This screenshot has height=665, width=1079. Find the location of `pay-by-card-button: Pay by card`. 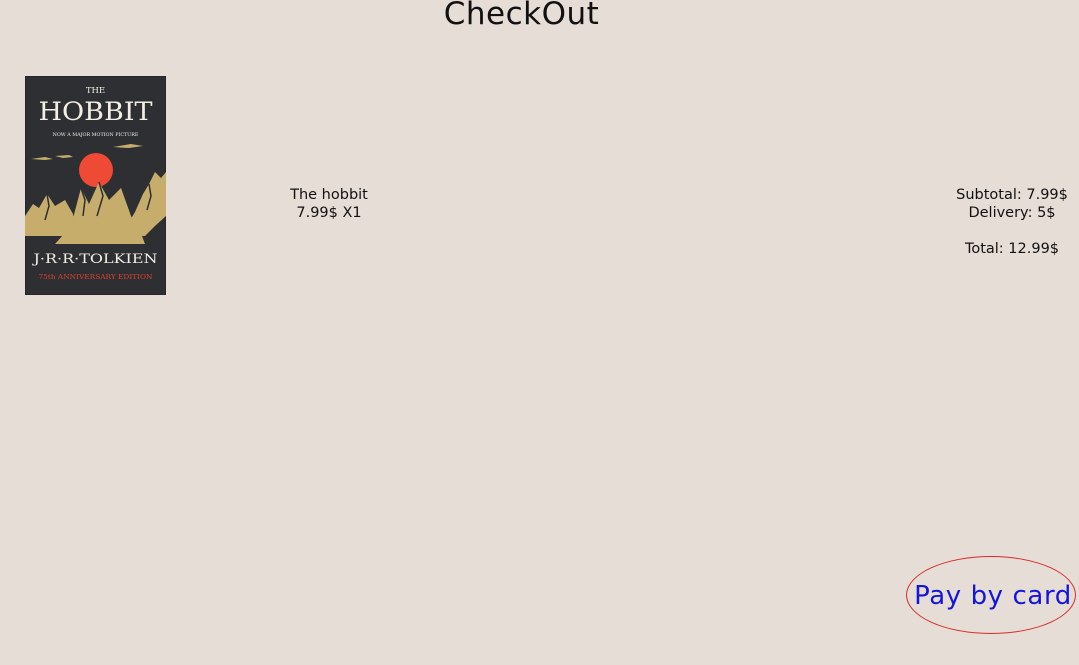

pay-by-card-button: Pay by card is located at coordinates (991, 595).